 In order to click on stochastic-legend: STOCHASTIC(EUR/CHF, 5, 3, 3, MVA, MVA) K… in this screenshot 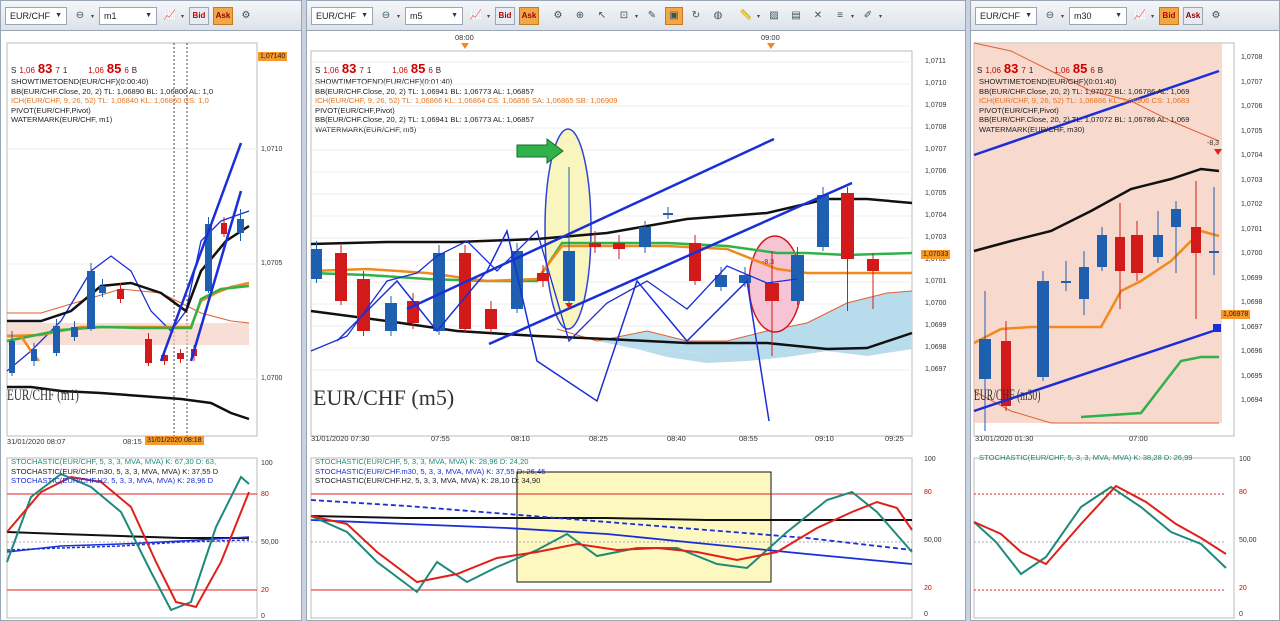, I will do `click(114, 471)`.